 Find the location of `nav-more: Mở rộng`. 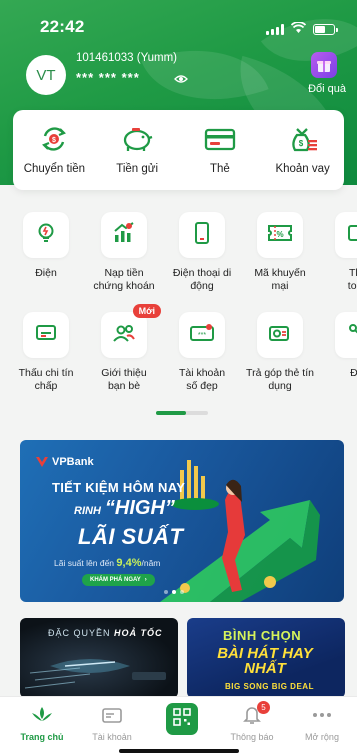

nav-more: Mở rộng is located at coordinates (322, 723).